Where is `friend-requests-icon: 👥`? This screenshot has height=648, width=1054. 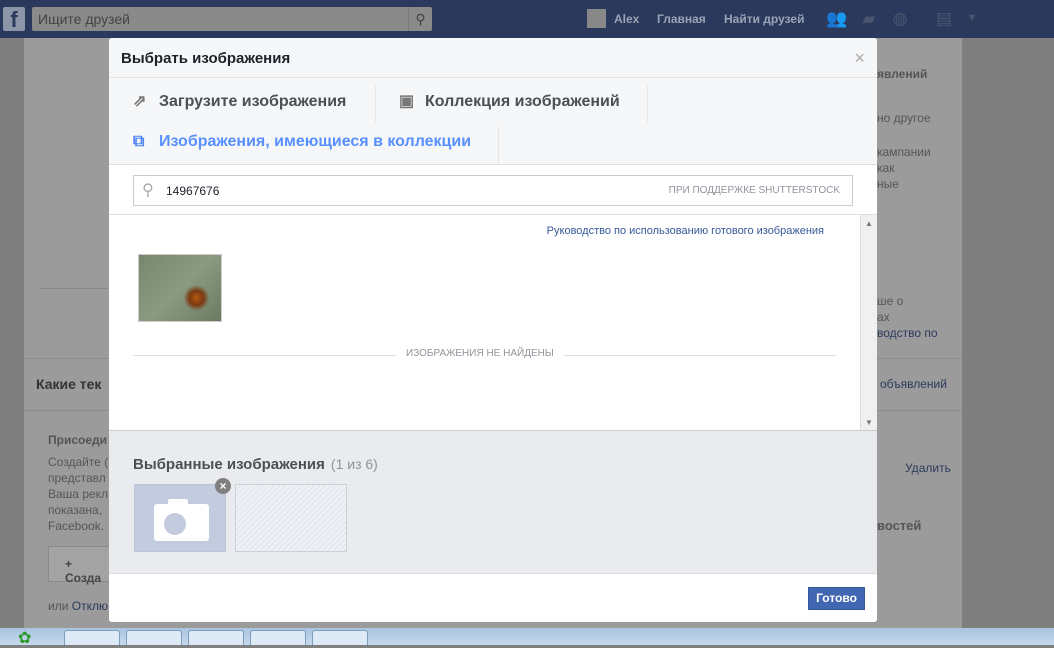 friend-requests-icon: 👥 is located at coordinates (836, 19).